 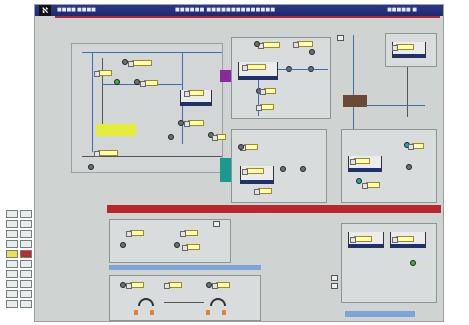 I want to click on bottom-gauge-panel, so click(x=185, y=298).